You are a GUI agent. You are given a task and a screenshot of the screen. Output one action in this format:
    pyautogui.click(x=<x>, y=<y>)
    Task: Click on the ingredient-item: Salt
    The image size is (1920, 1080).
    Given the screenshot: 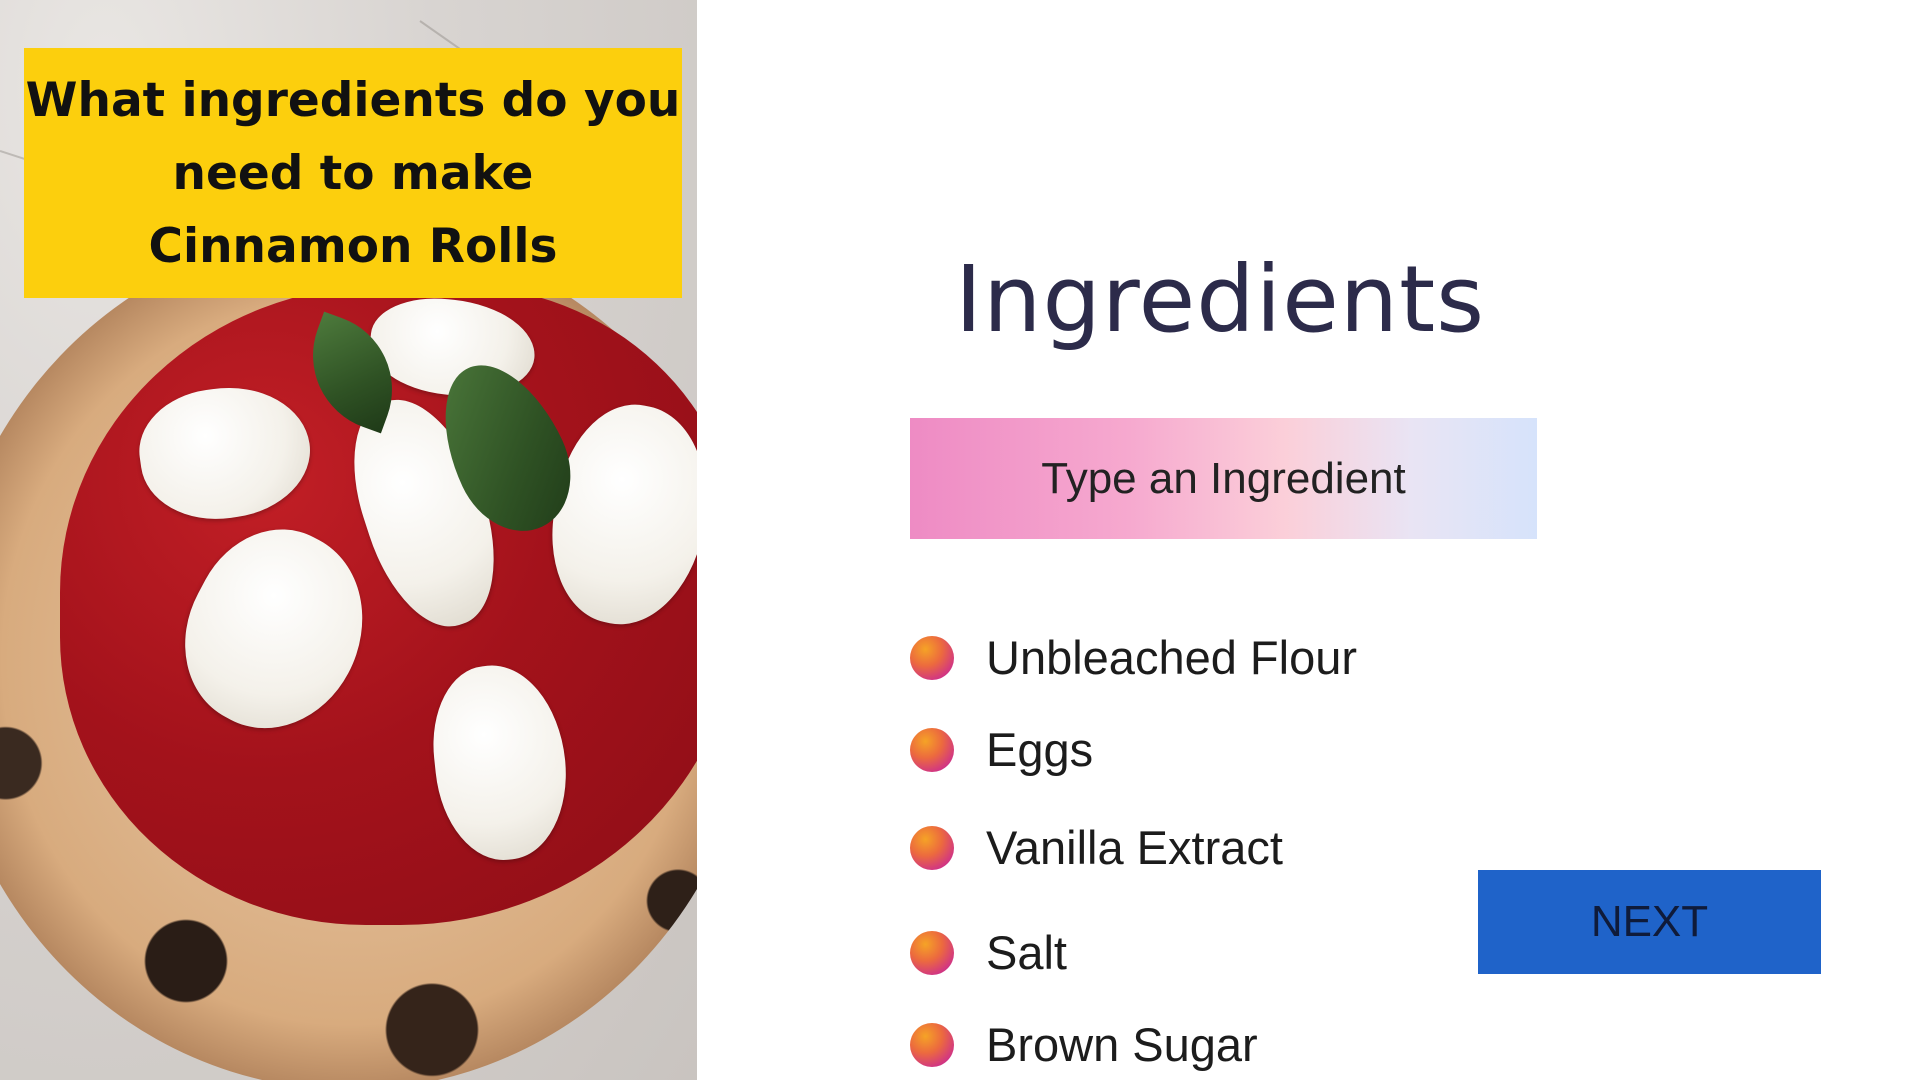 What is the action you would take?
    pyautogui.click(x=988, y=952)
    